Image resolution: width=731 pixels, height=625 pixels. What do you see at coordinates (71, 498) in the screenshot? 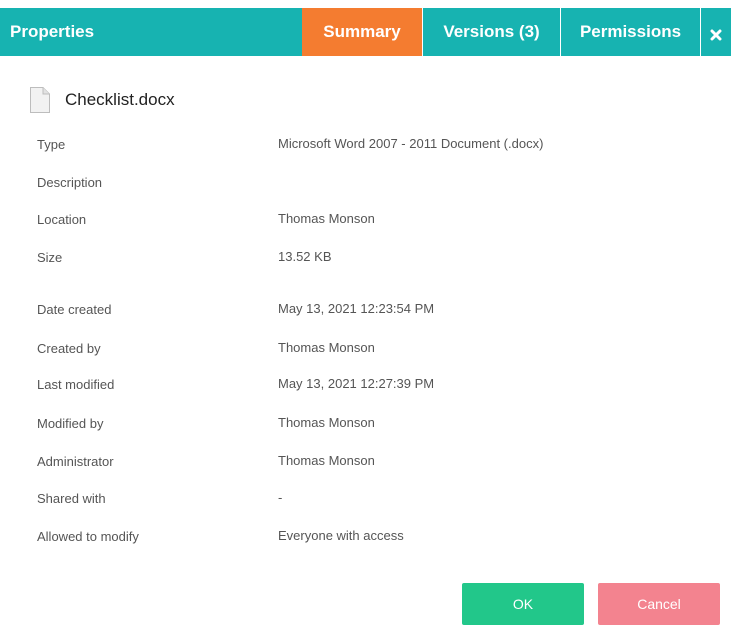
I see `property-label: Shared with` at bounding box center [71, 498].